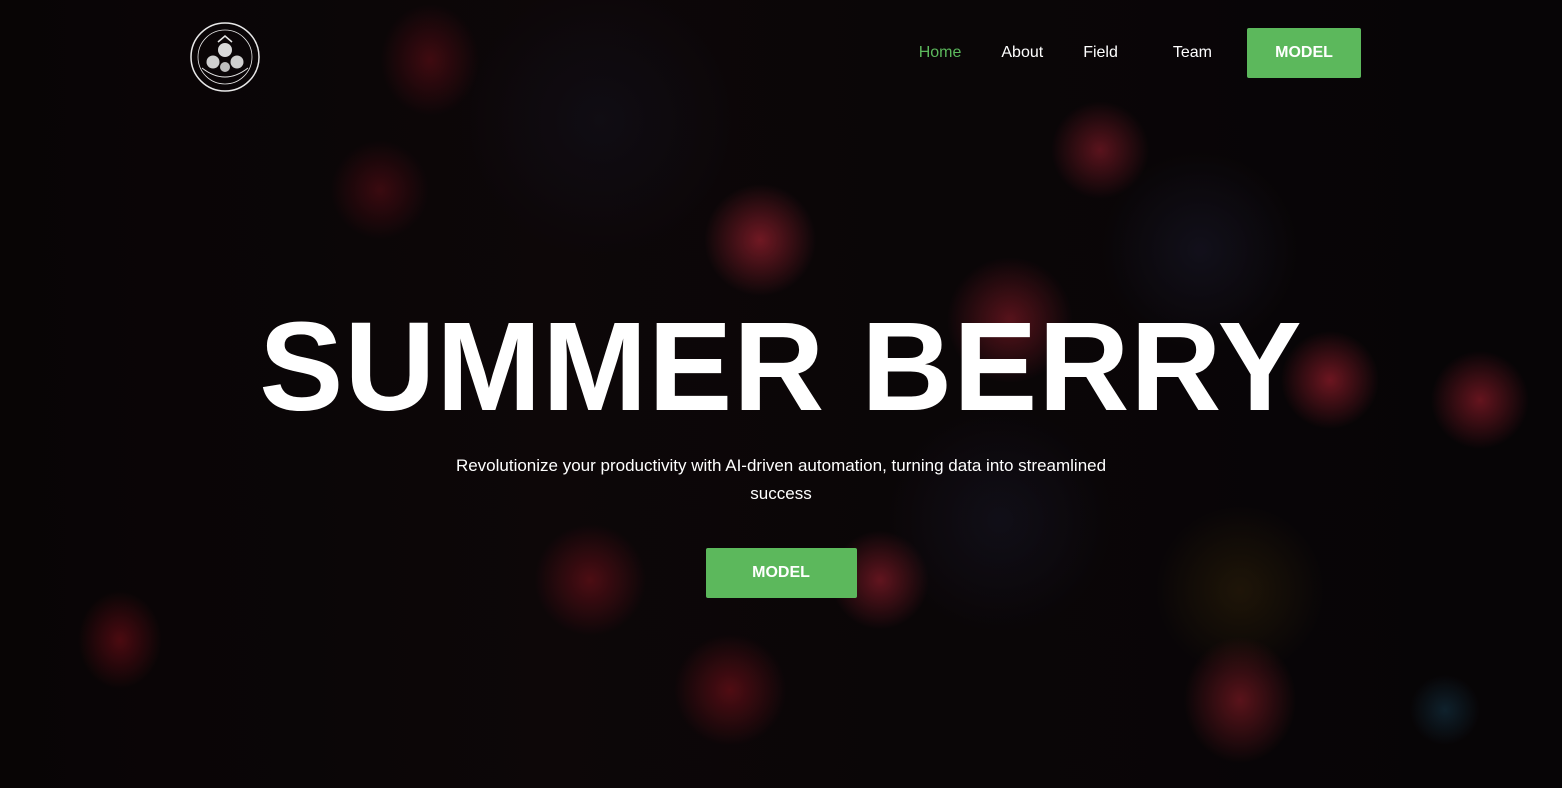 The width and height of the screenshot is (1562, 788). Describe the element at coordinates (781, 366) in the screenshot. I see `hero-title: SUMMER BERRY` at that location.